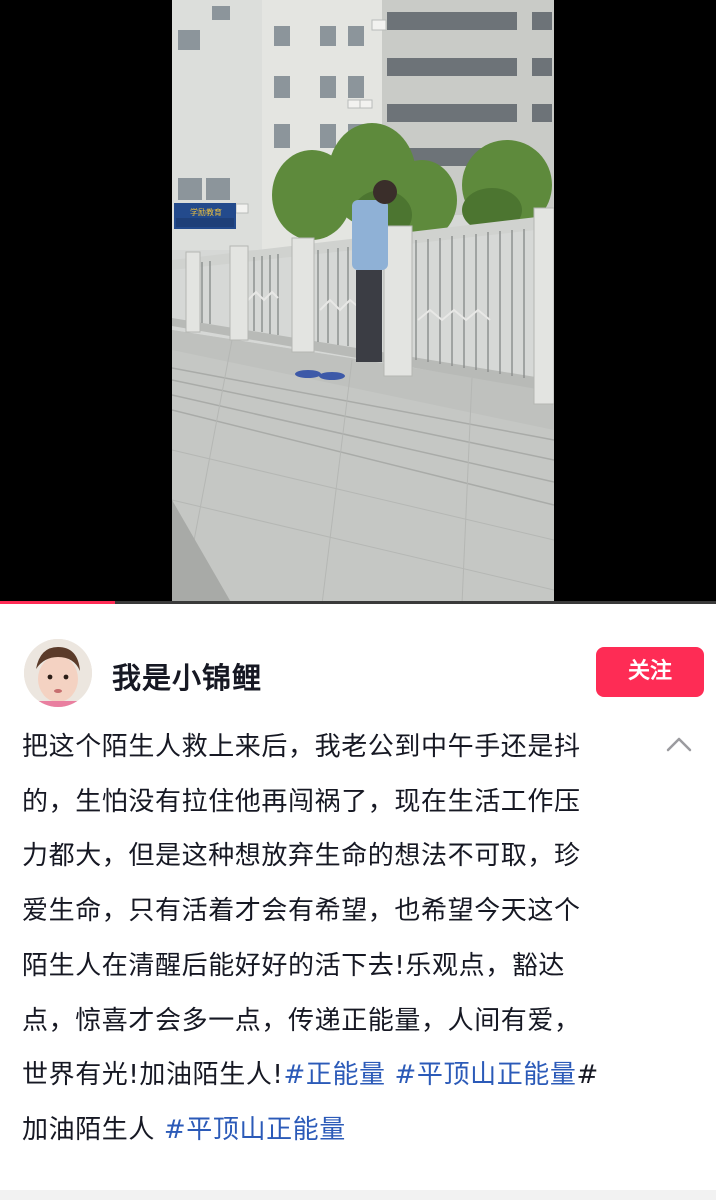 The width and height of the screenshot is (716, 1200). Describe the element at coordinates (153, 1075) in the screenshot. I see `caption-text: 世界有光!加油陌生人!` at that location.